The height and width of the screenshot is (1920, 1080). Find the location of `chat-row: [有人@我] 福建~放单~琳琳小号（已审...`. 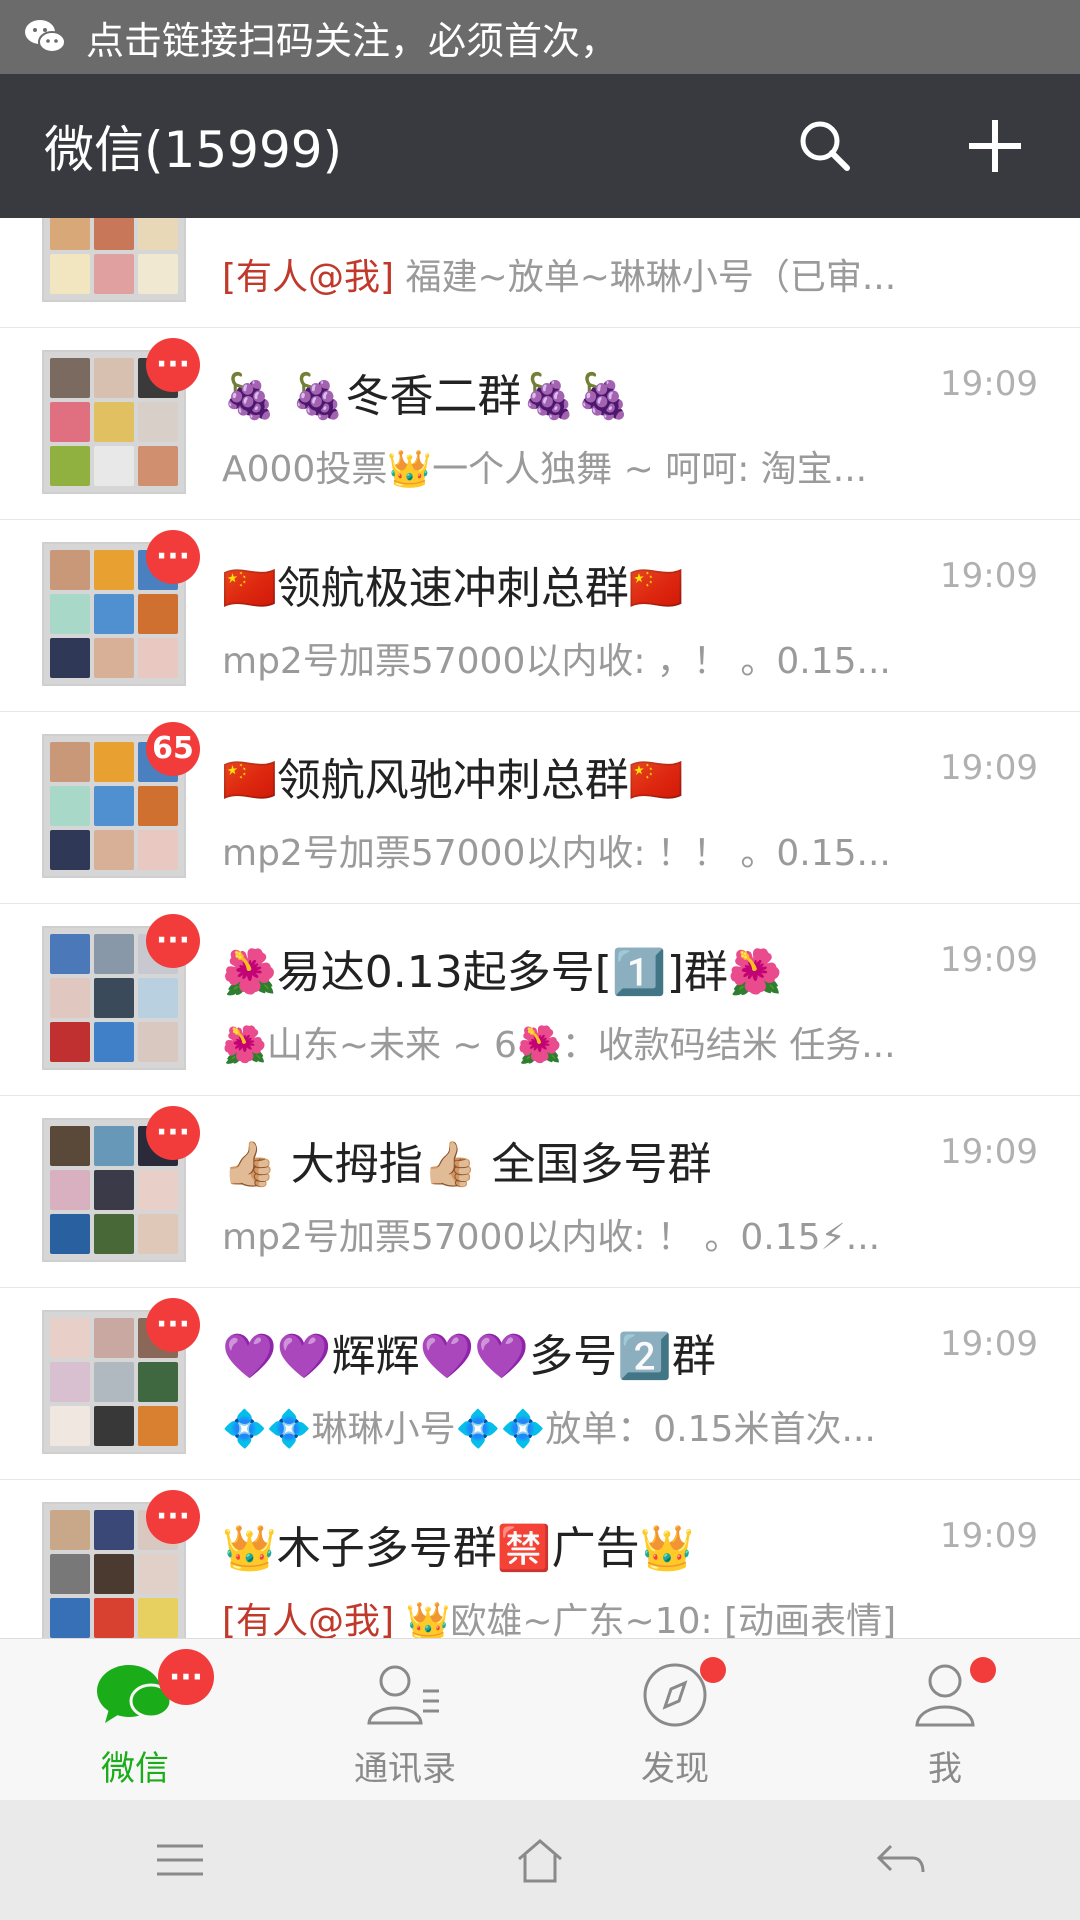

chat-row: [有人@我] 福建~放单~琳琳小号（已审... is located at coordinates (540, 273).